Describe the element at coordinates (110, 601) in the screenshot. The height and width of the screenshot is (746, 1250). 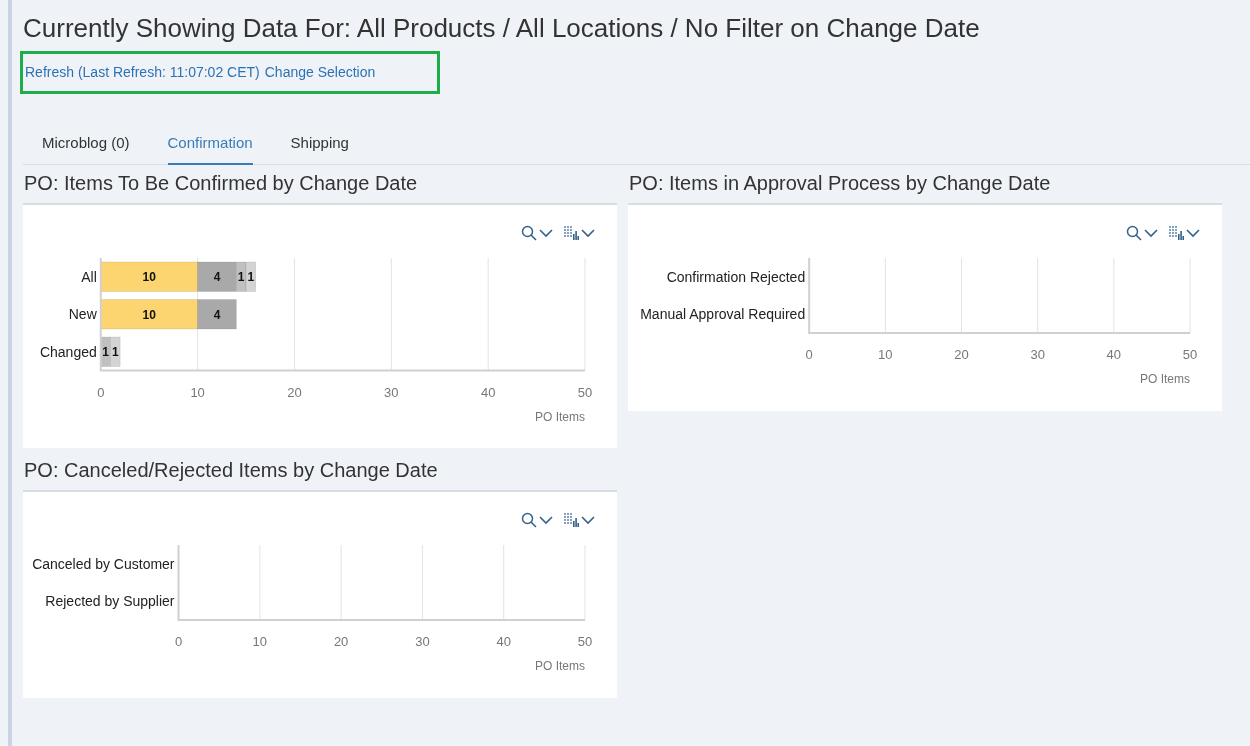
I see `category-label: Rejected by Supplier` at that location.